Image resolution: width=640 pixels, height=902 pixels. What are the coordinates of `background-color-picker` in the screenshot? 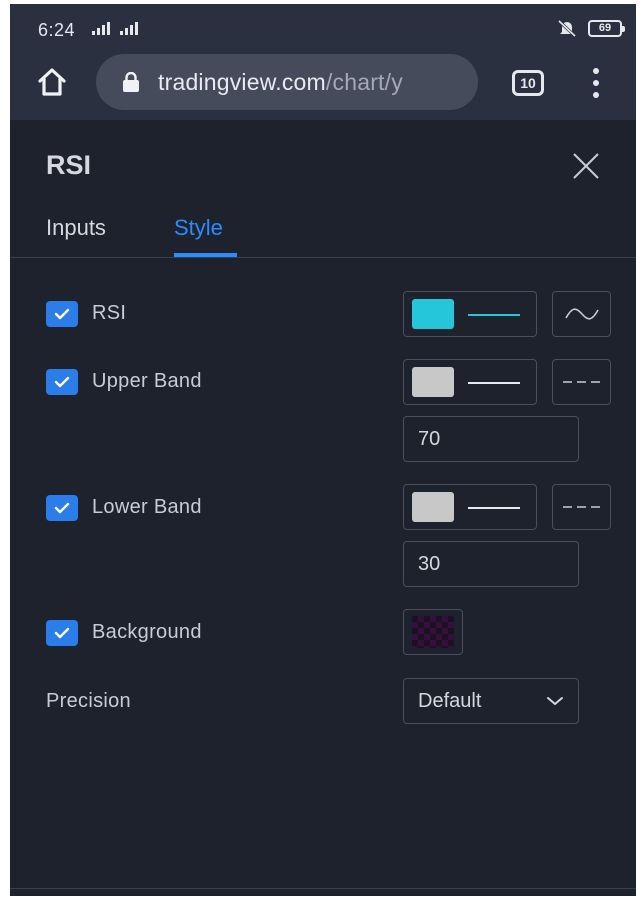 It's located at (433, 632).